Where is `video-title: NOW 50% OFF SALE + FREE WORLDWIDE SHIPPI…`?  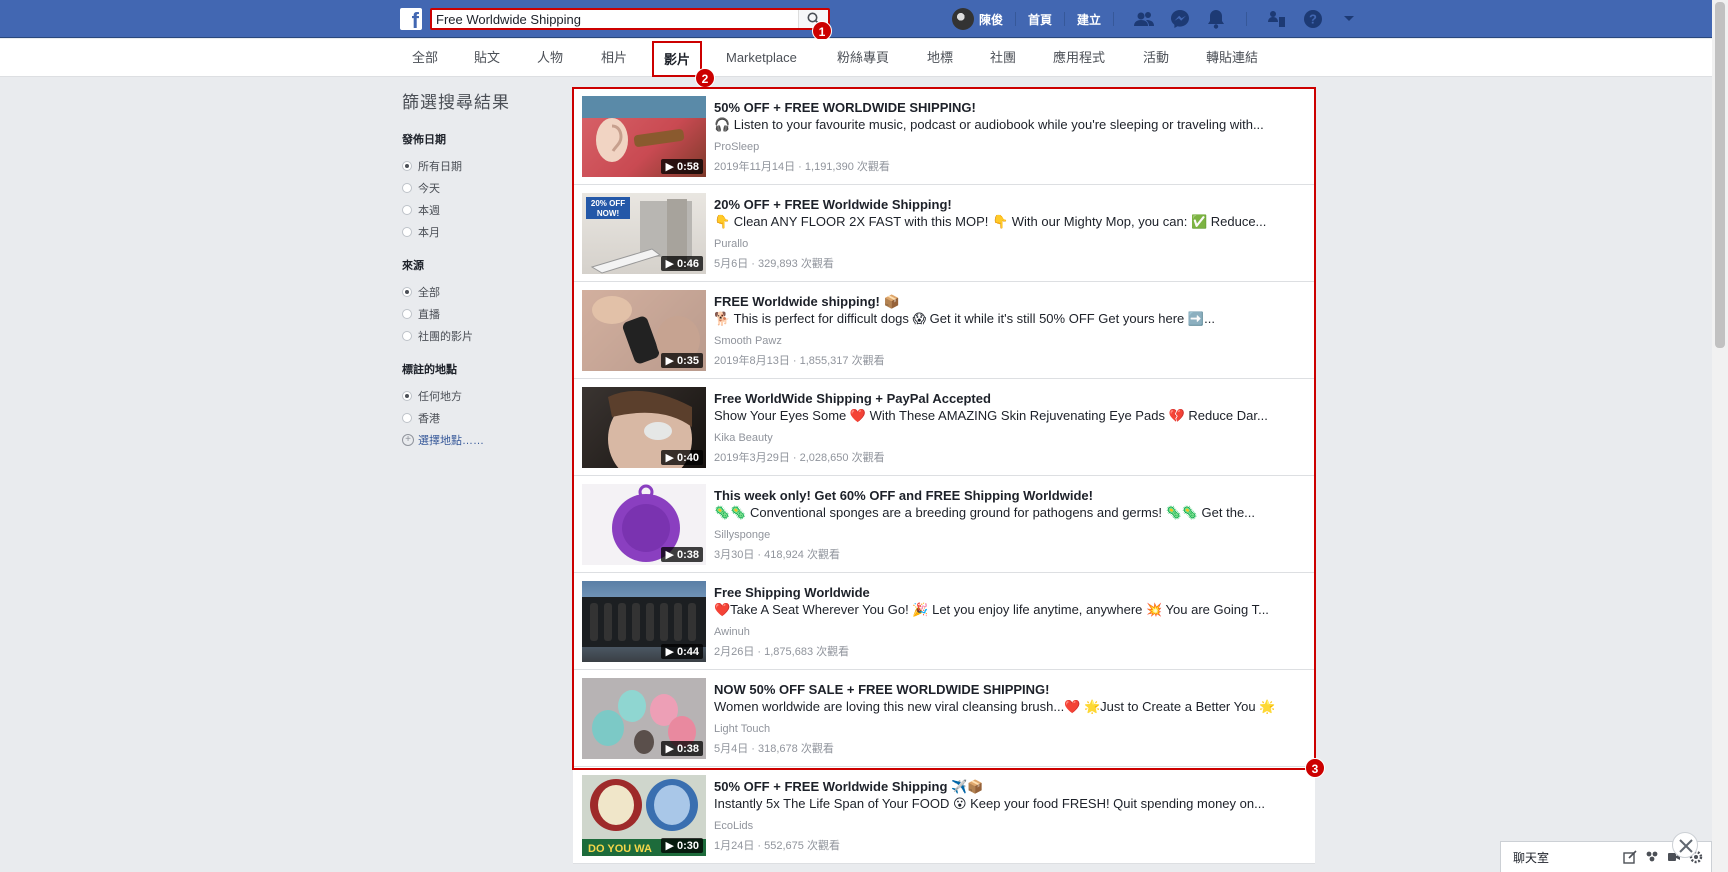 video-title: NOW 50% OFF SALE + FREE WORLDWIDE SHIPPI… is located at coordinates (882, 689).